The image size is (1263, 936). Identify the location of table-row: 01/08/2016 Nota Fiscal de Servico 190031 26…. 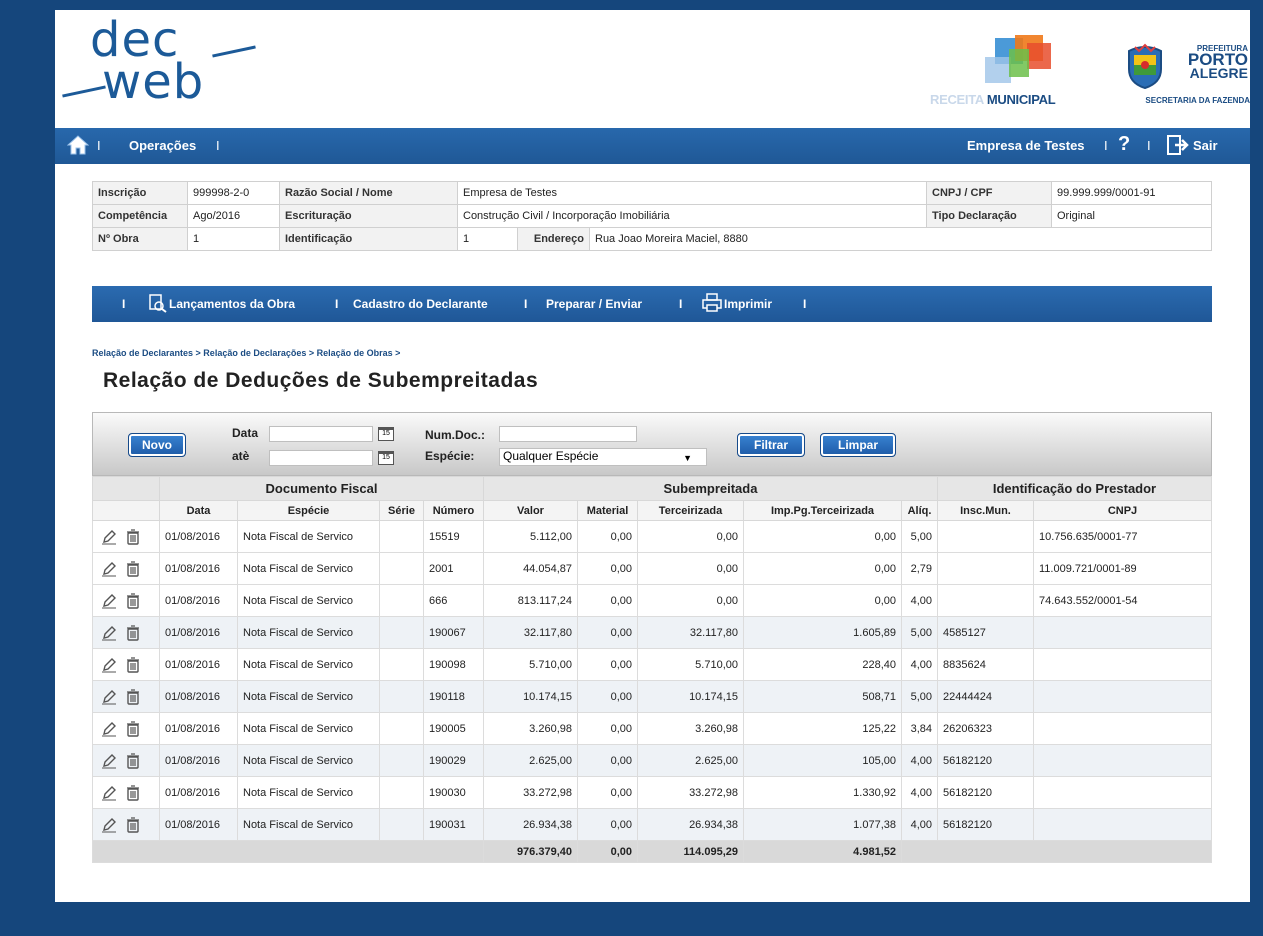
(652, 824).